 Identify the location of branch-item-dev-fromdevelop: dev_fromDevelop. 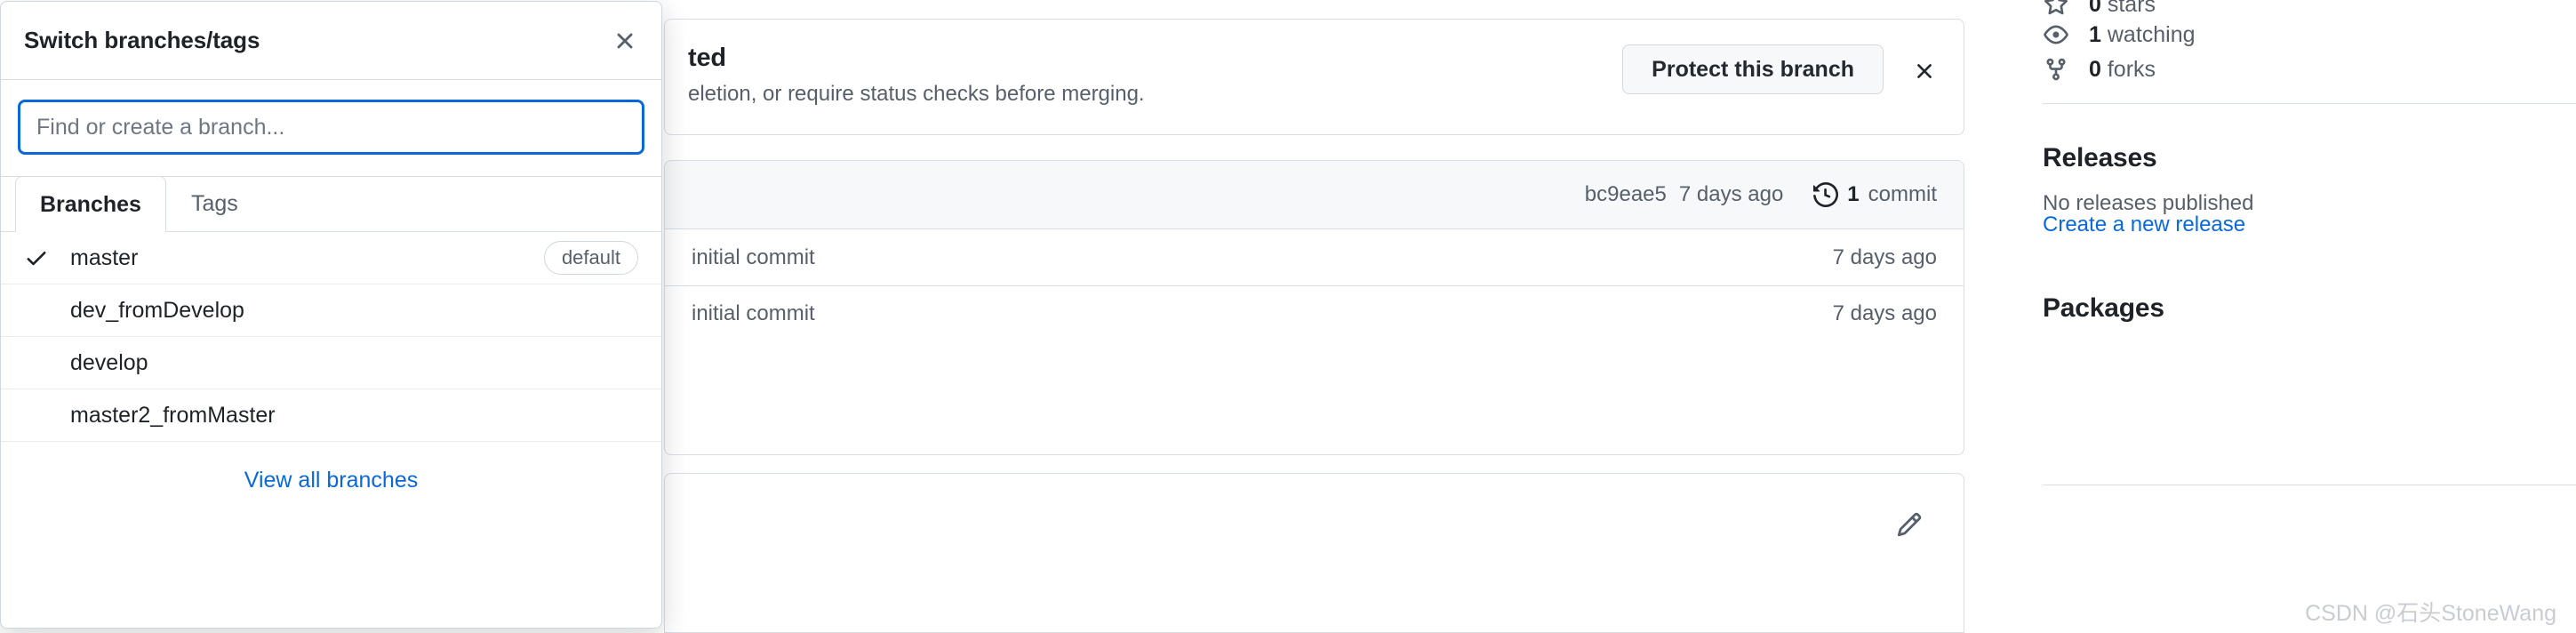
(331, 310).